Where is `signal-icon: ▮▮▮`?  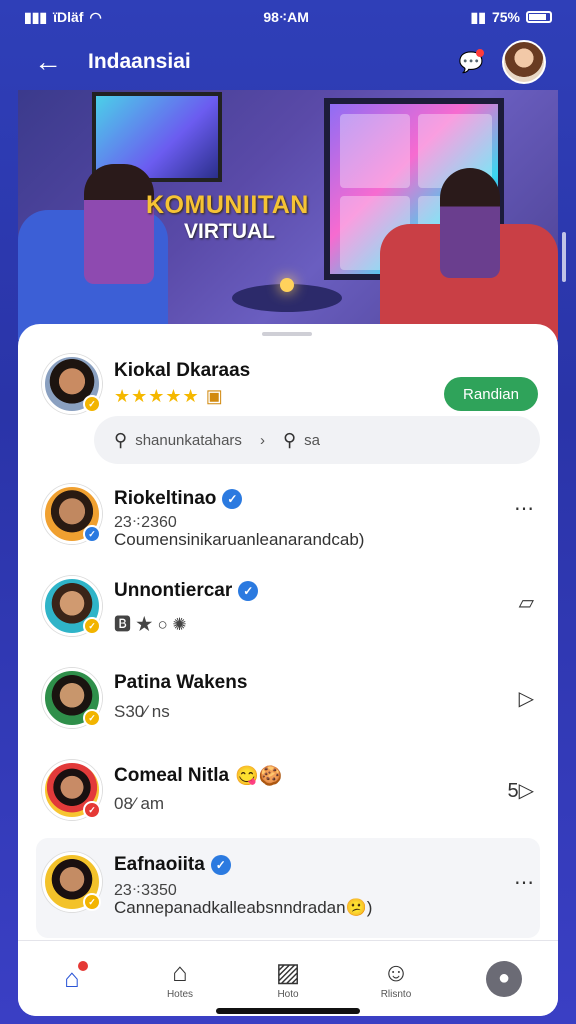 signal-icon: ▮▮▮ is located at coordinates (36, 16).